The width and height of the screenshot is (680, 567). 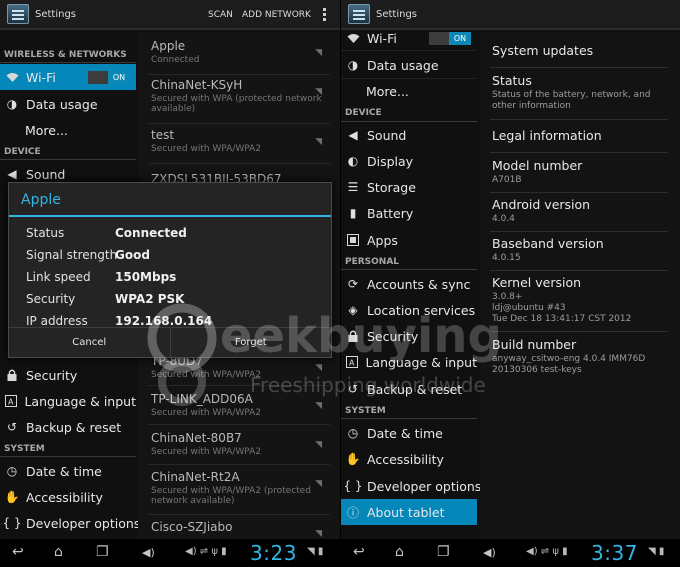 What do you see at coordinates (529, 308) in the screenshot?
I see `item-summary: ldj@ubuntu #43` at bounding box center [529, 308].